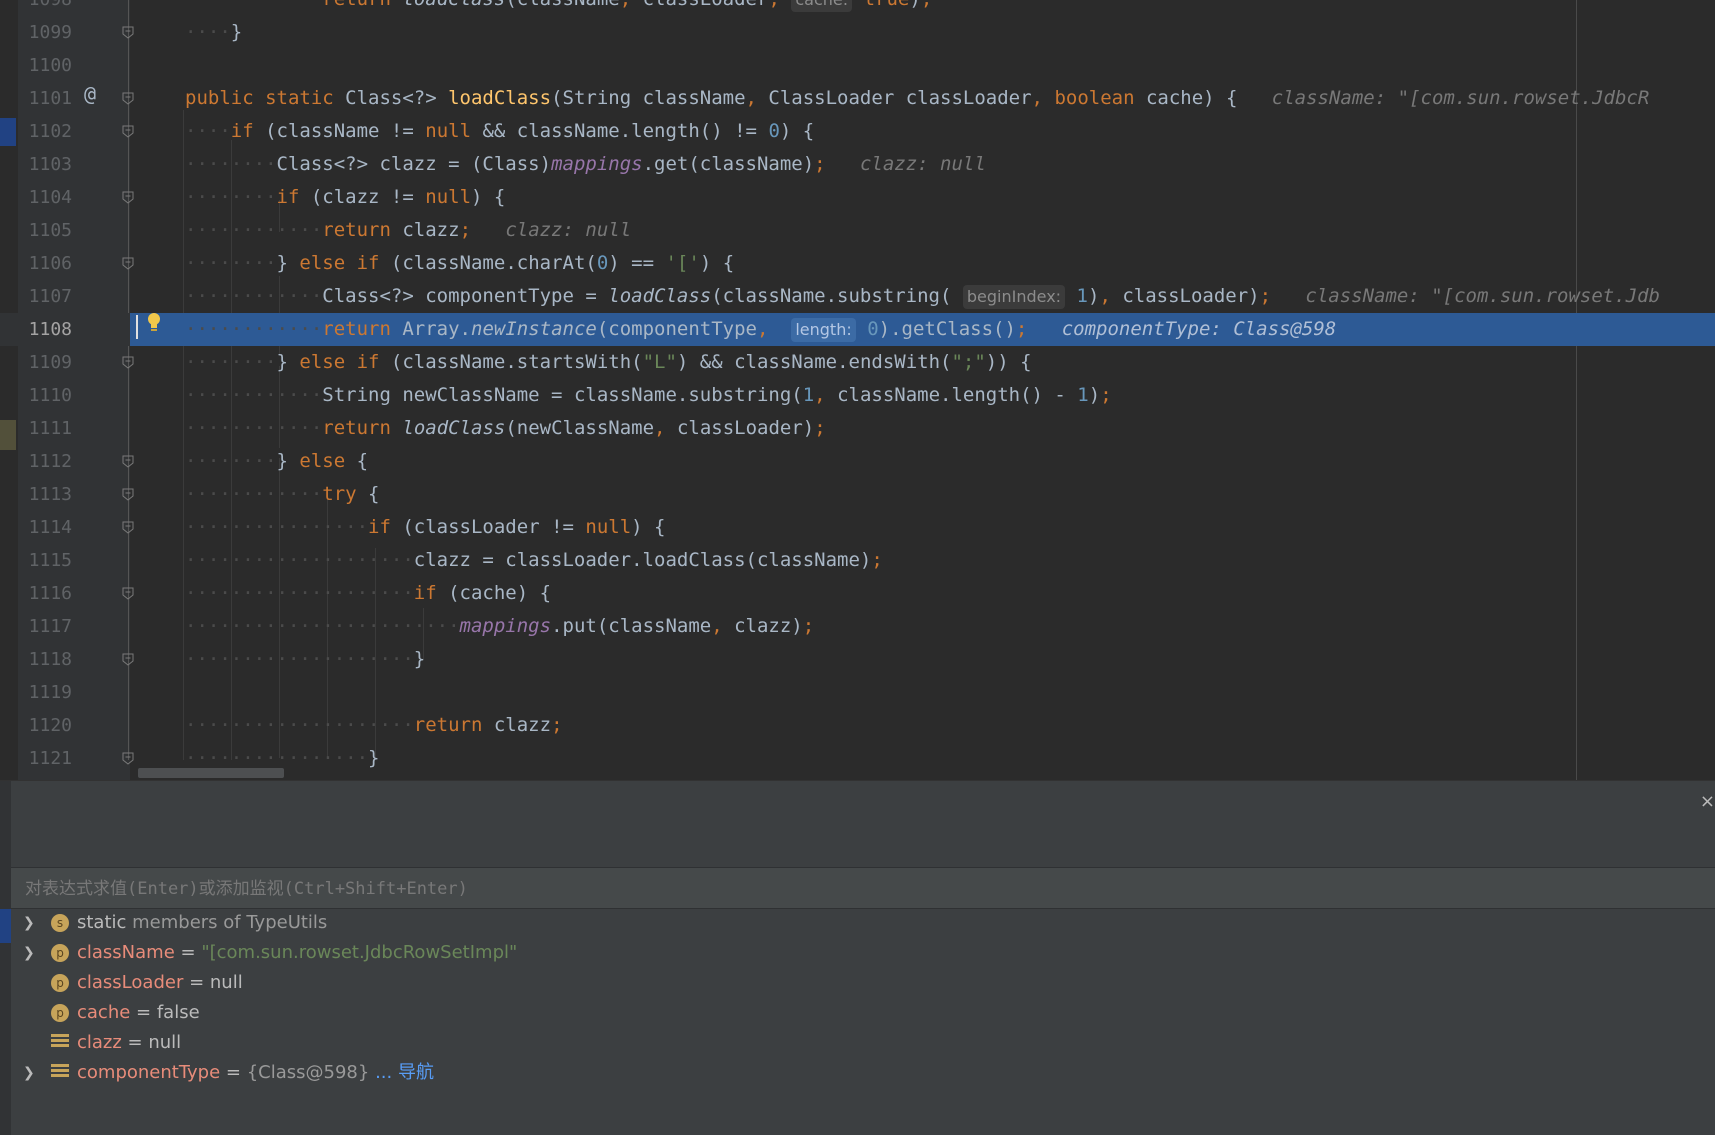 This screenshot has width=1715, height=1135. I want to click on line-number: 1117, so click(36, 626).